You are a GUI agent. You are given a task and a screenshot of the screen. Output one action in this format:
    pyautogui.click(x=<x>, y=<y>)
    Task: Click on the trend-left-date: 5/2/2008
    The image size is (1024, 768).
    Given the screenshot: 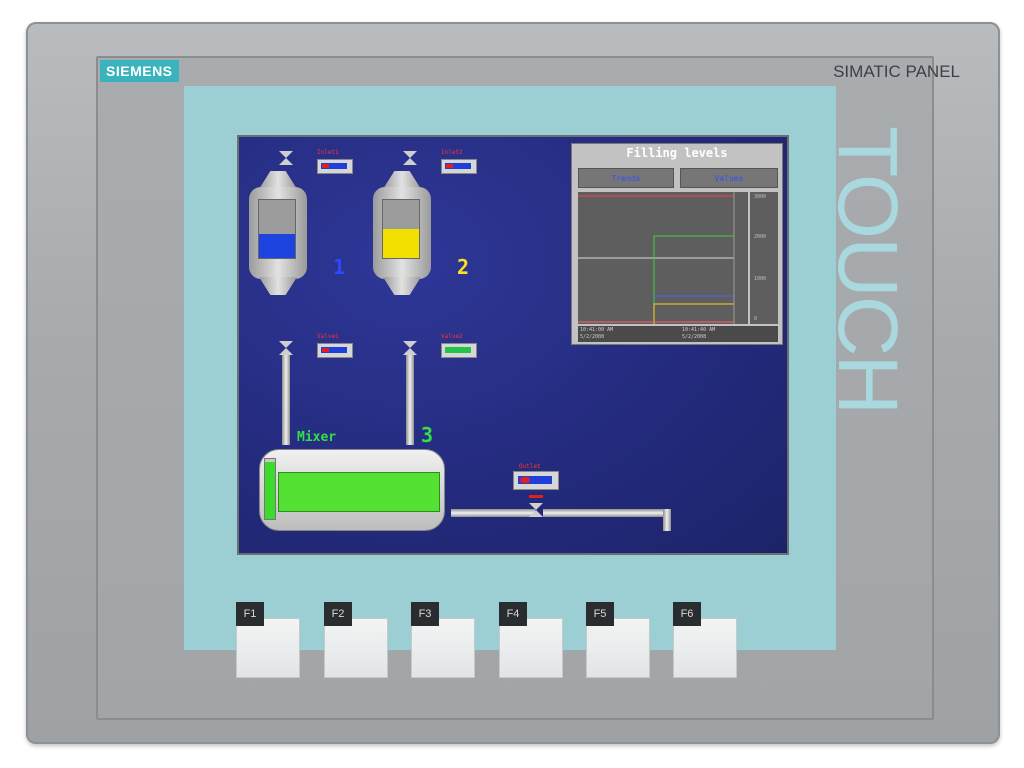 What is the action you would take?
    pyautogui.click(x=592, y=337)
    